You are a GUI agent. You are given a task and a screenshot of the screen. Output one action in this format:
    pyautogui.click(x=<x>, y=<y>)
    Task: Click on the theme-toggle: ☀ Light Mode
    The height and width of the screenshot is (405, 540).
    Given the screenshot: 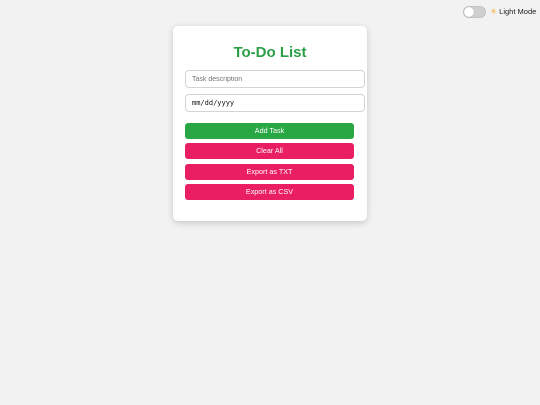 What is the action you would take?
    pyautogui.click(x=499, y=12)
    